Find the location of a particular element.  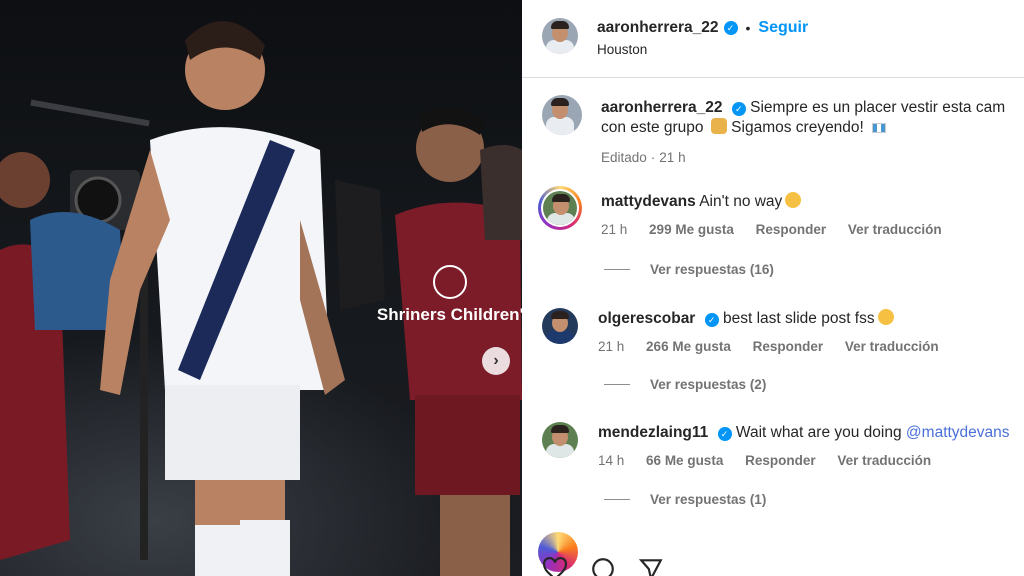

view-replies-button: Ver respuestas (16) is located at coordinates (689, 269).